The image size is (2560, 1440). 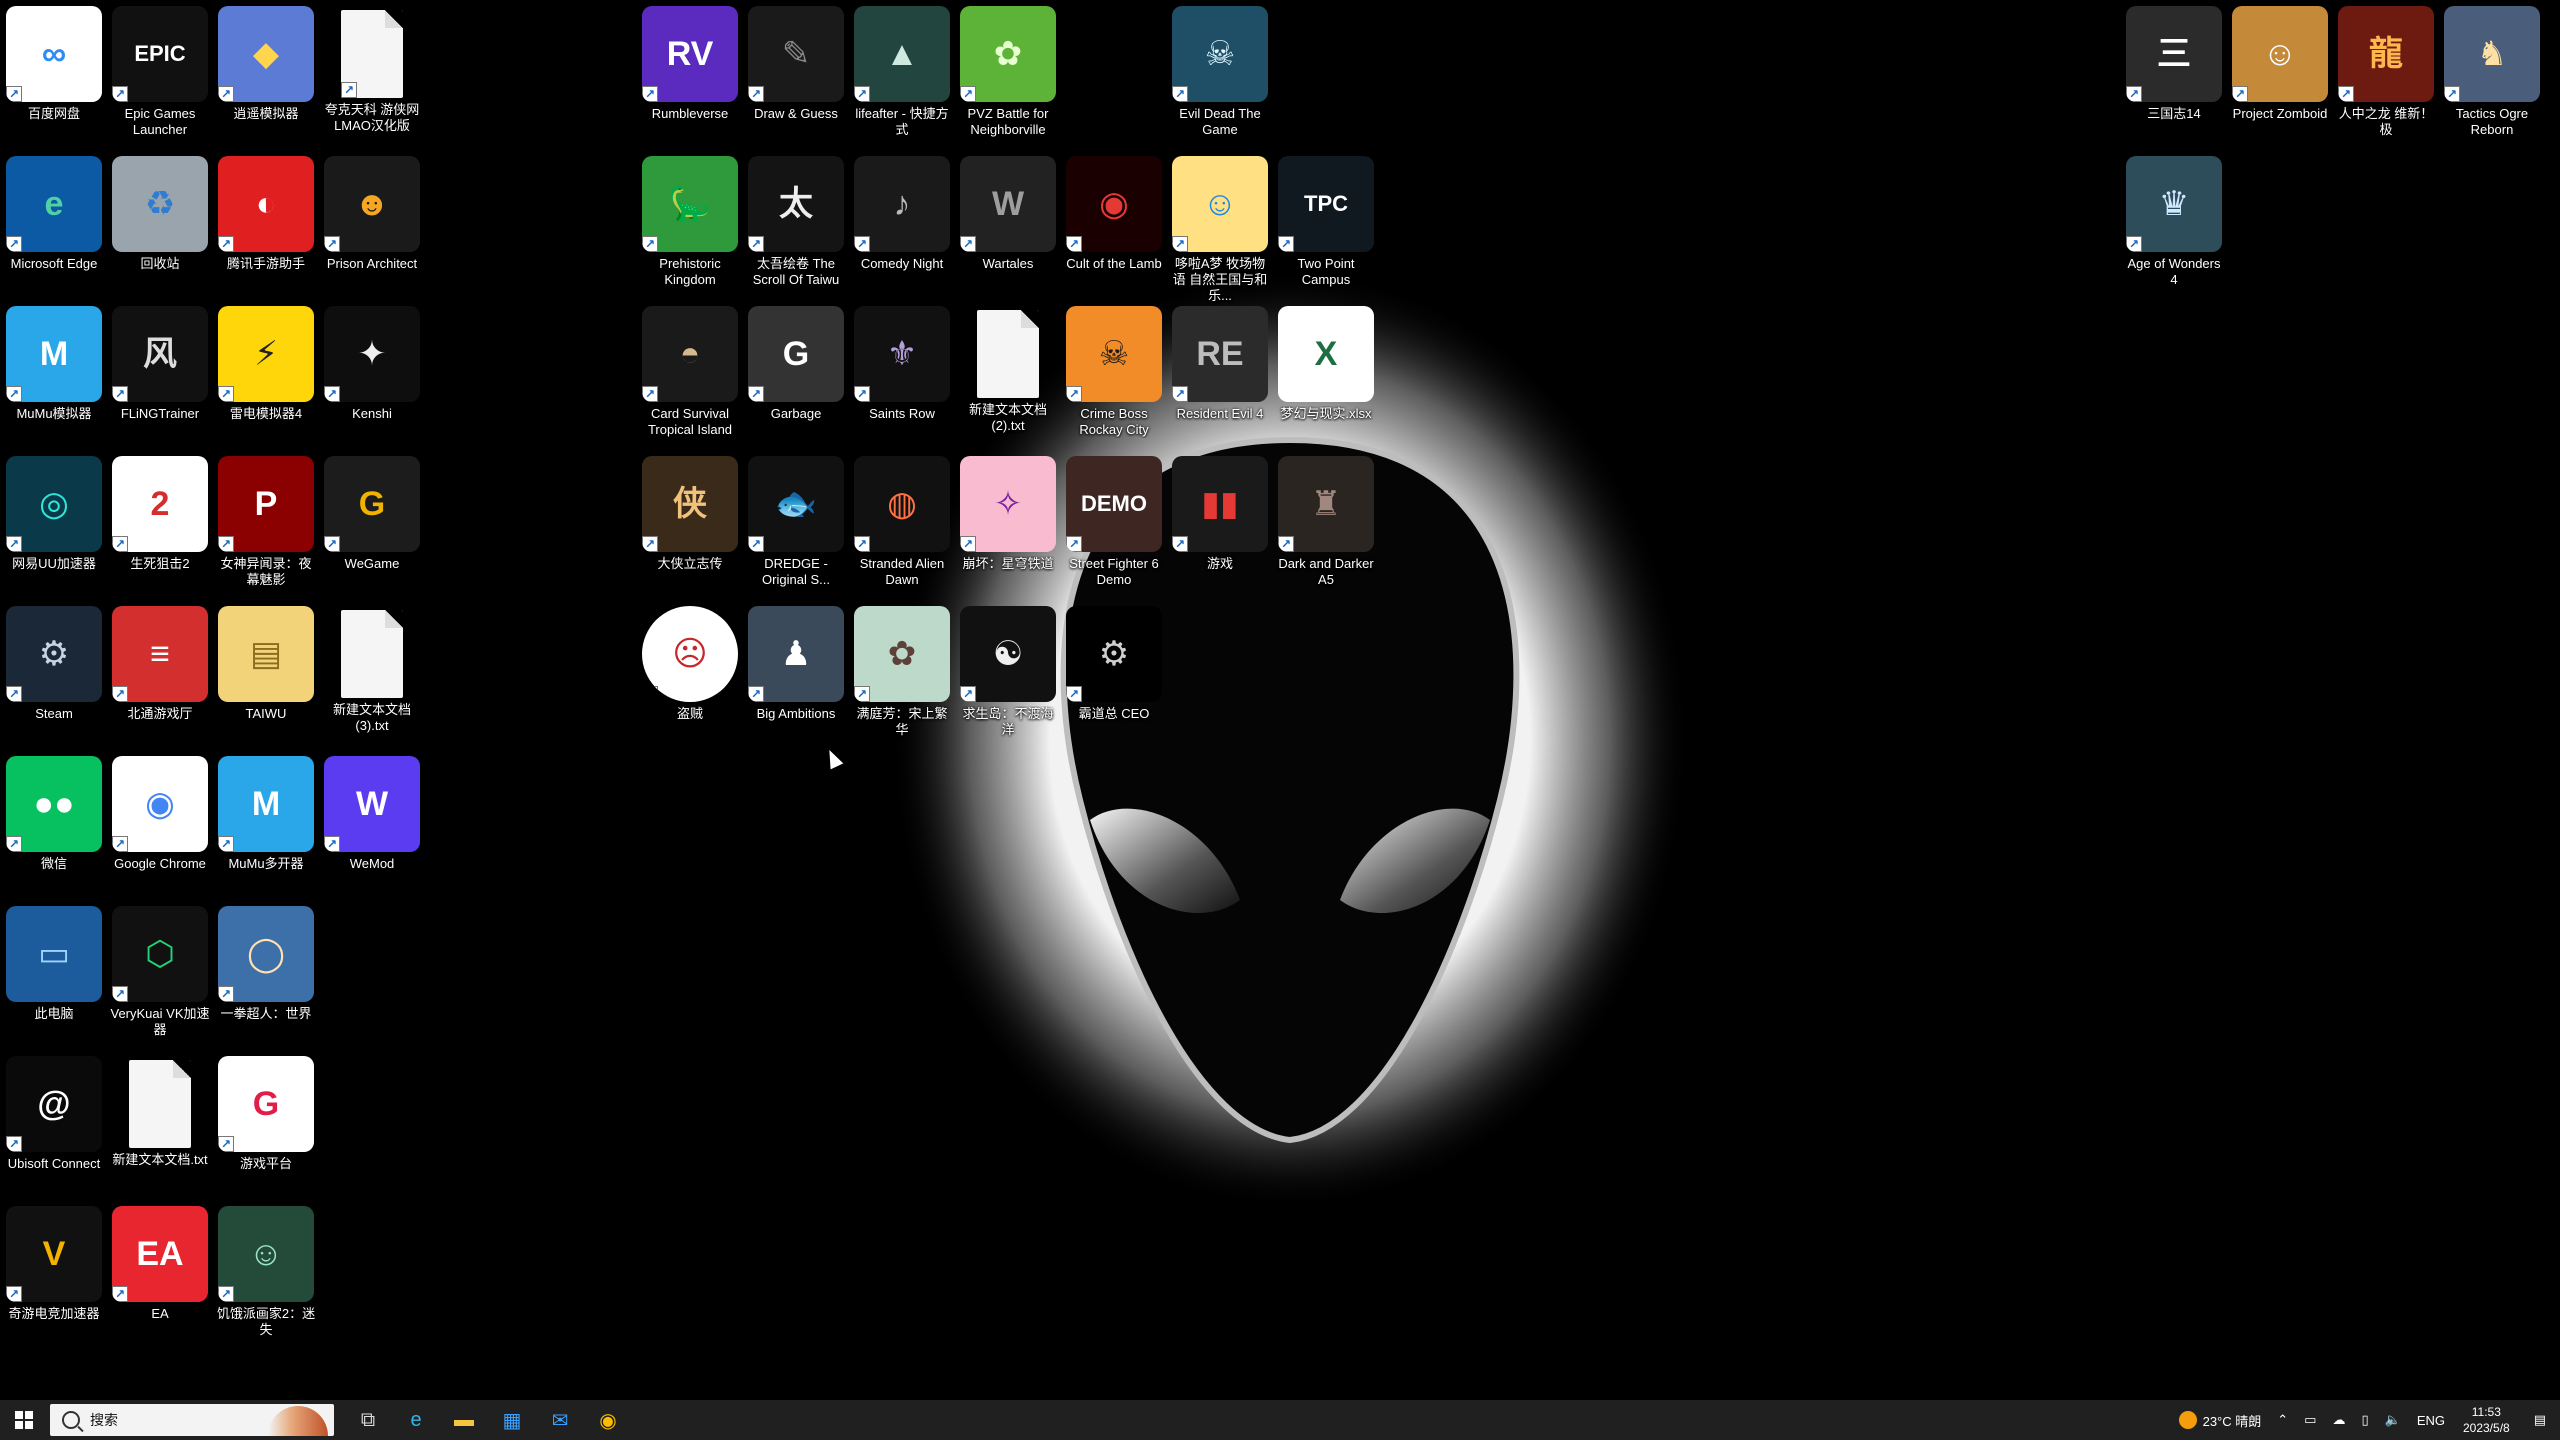 What do you see at coordinates (690, 76) in the screenshot?
I see `desktop-shortcut-33: RV ↗ Rumbleverse` at bounding box center [690, 76].